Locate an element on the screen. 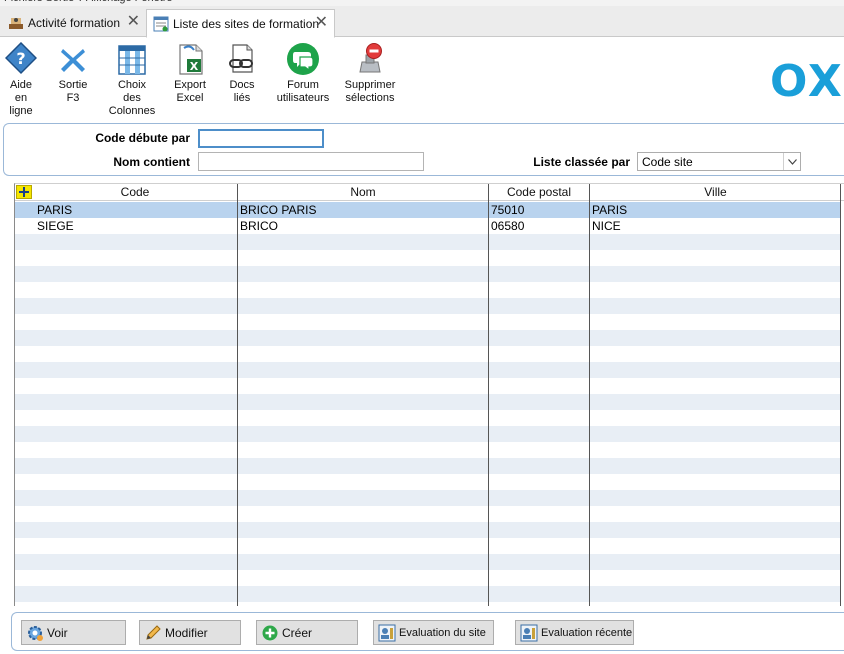 The image size is (844, 654). delete-label: Supprimer sélections is located at coordinates (370, 91).